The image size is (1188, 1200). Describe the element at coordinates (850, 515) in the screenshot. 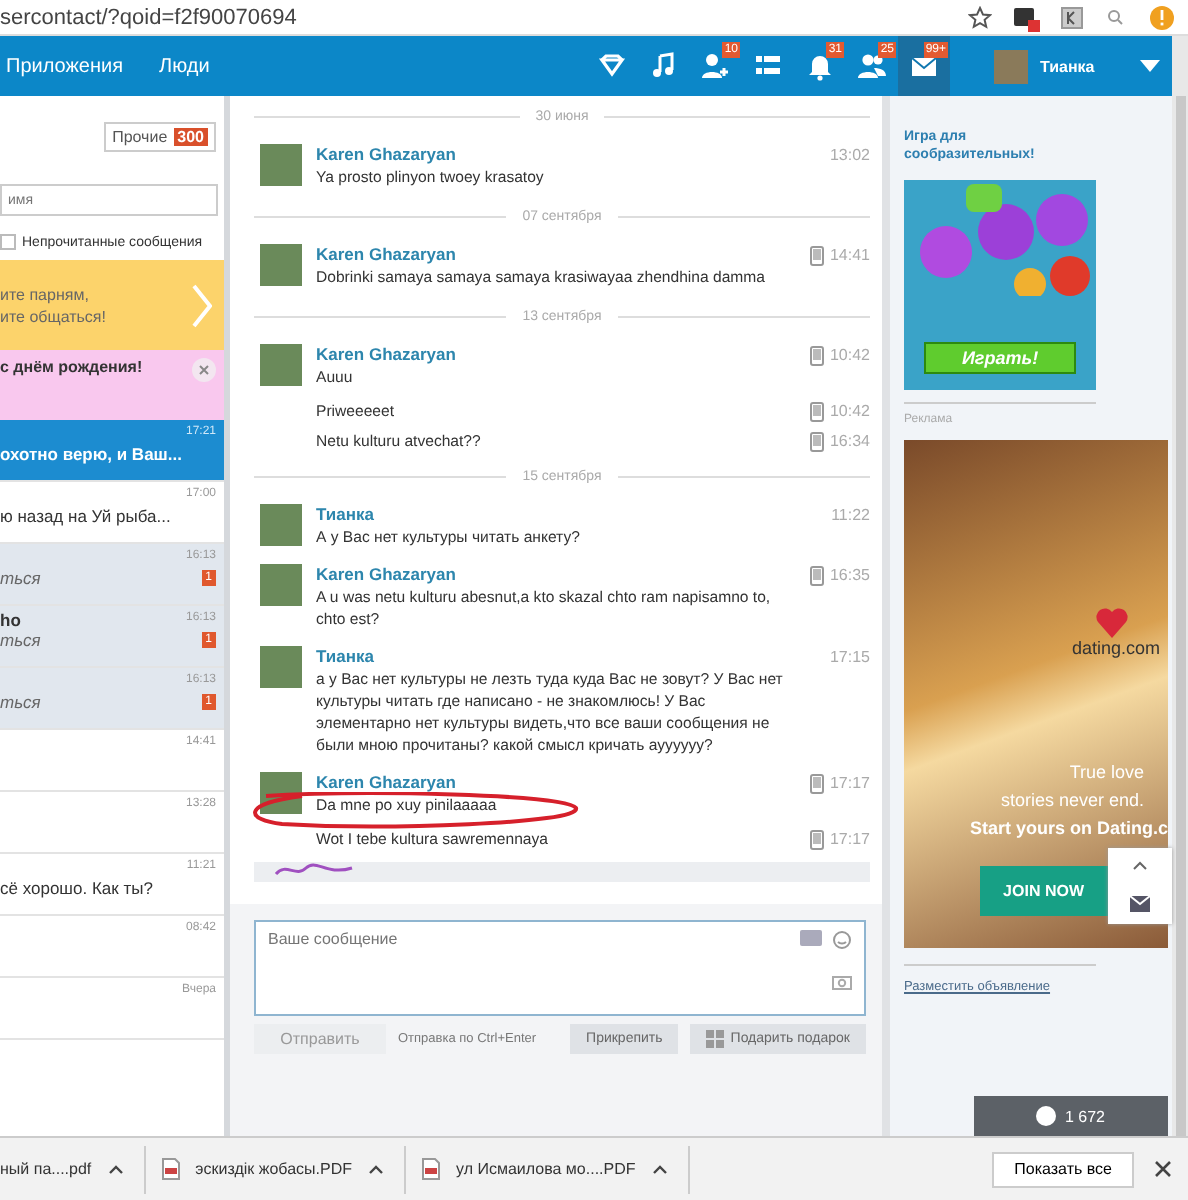

I see `message-time: 11:22` at that location.